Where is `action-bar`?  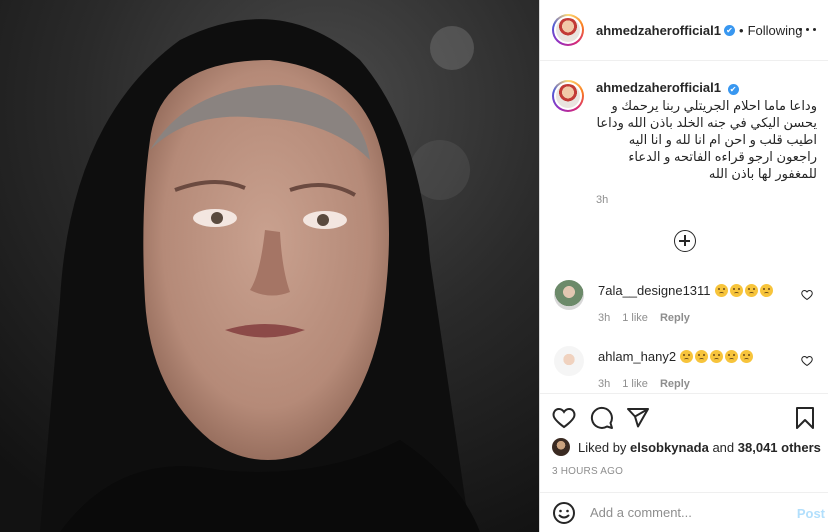
action-bar is located at coordinates (684, 413).